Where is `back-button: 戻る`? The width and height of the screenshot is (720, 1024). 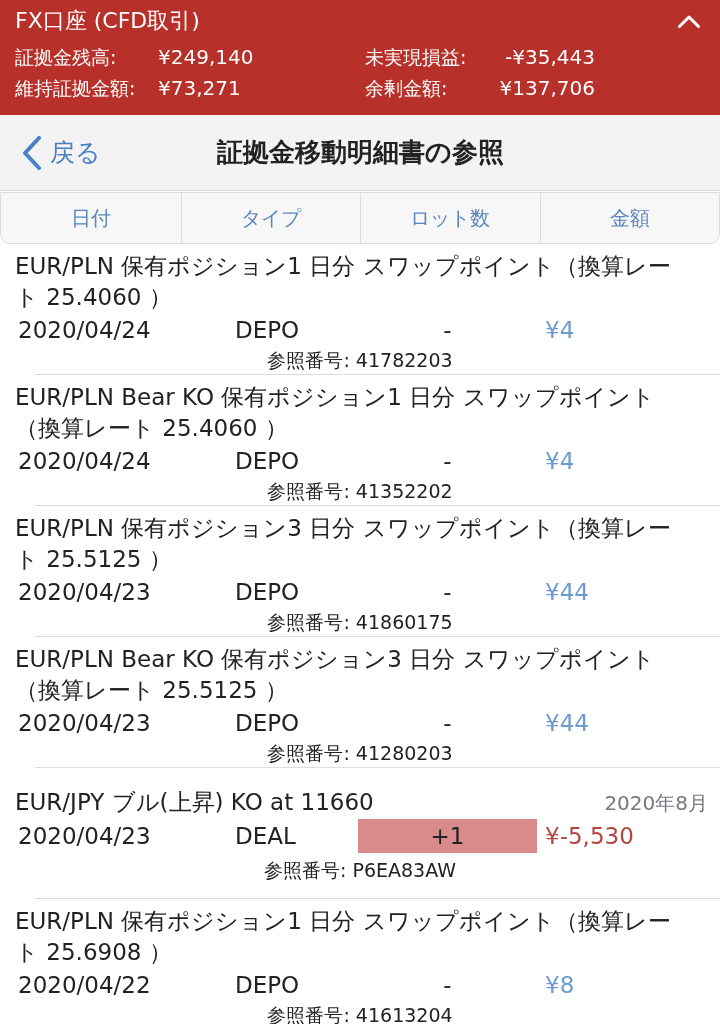
back-button: 戻る is located at coordinates (50, 152).